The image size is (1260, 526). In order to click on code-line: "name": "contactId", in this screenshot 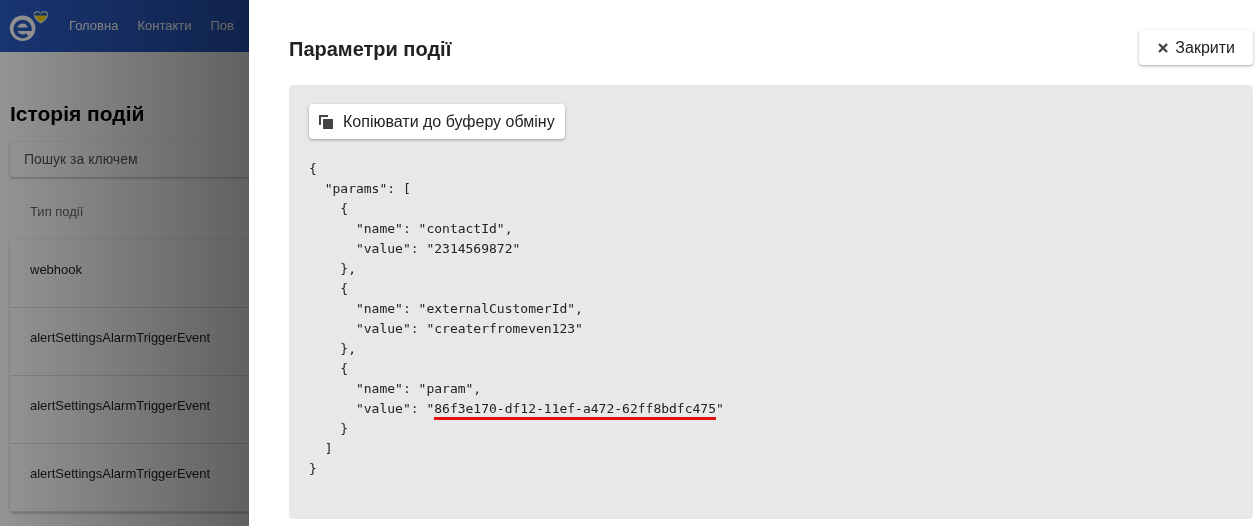, I will do `click(434, 229)`.